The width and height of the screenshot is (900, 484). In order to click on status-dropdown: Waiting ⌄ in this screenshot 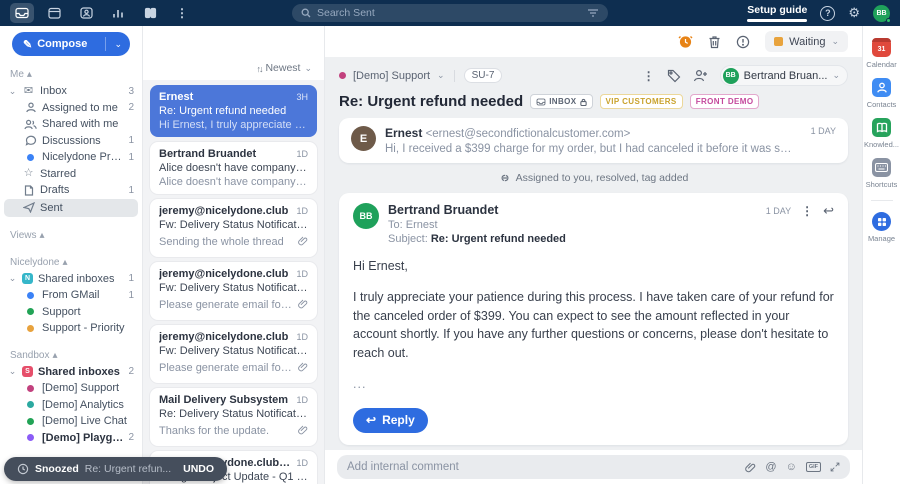, I will do `click(806, 41)`.